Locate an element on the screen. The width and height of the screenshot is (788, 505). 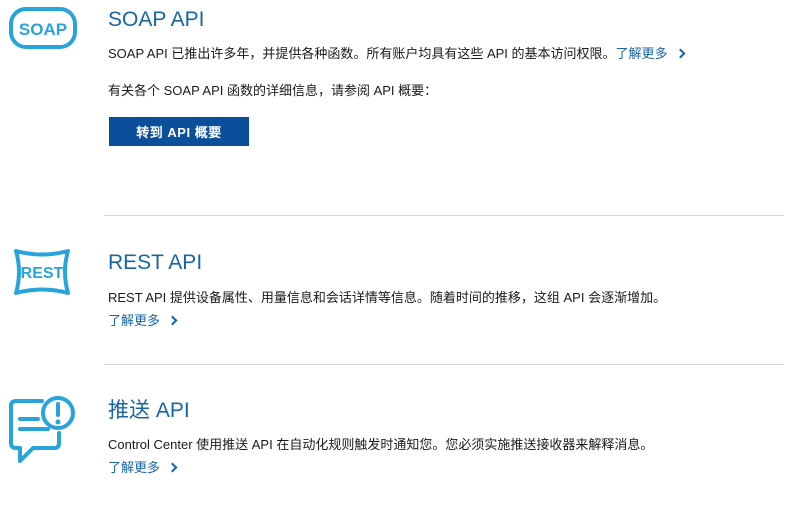
soap-icon-text: SOAP is located at coordinates (43, 29).